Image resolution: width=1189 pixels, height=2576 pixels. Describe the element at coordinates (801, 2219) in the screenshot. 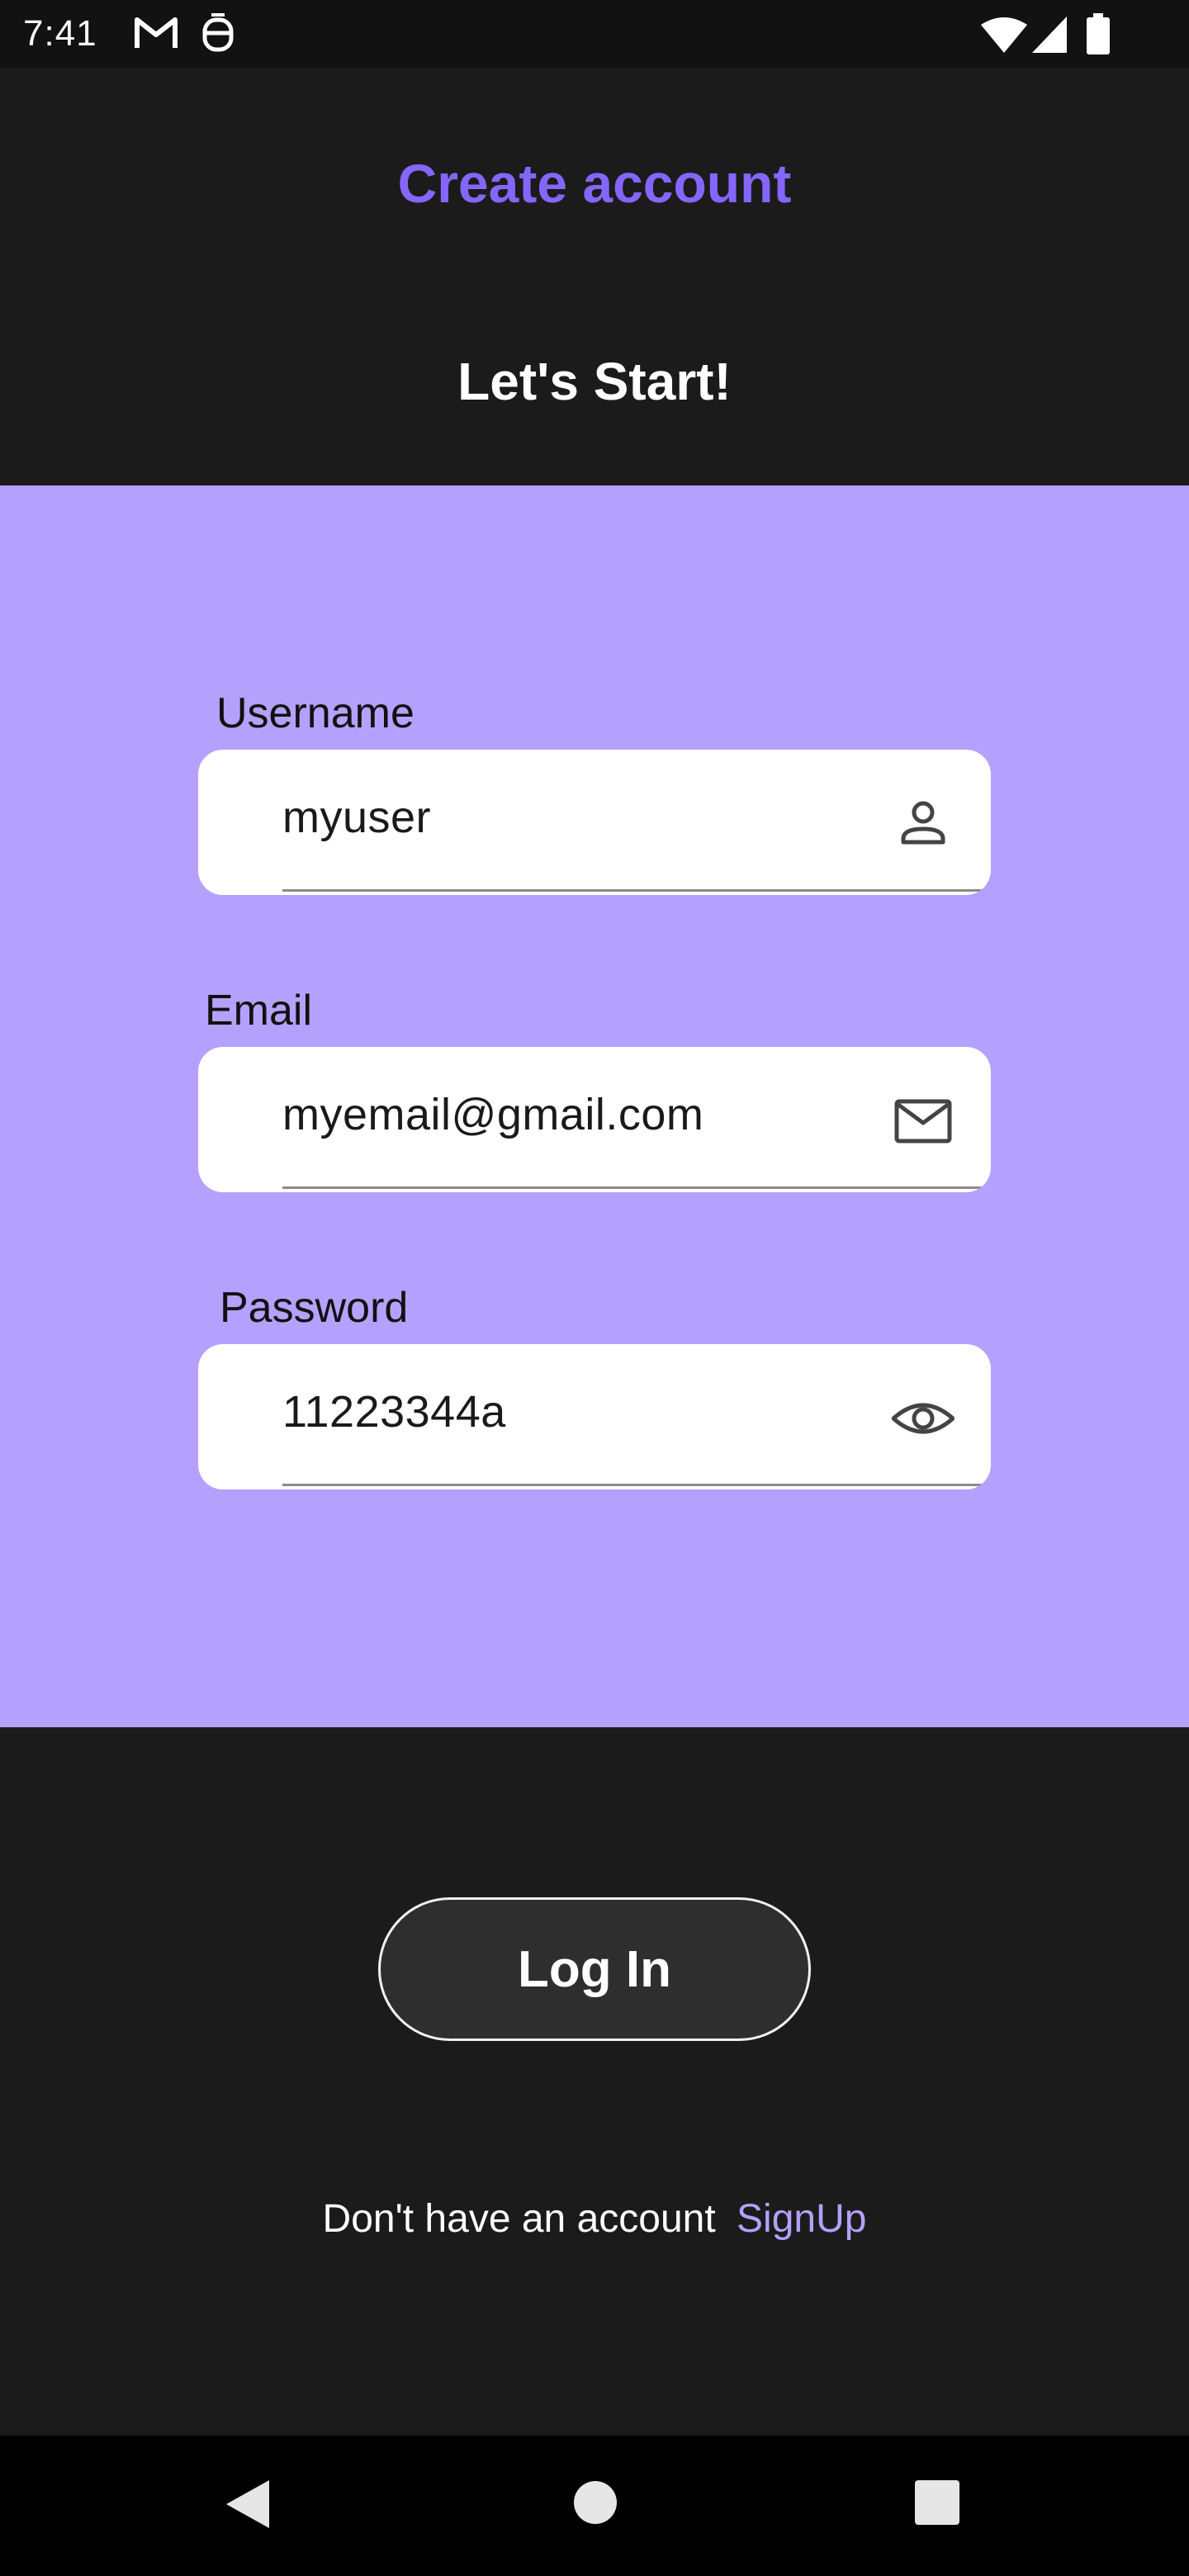

I see `signup-link: SignUp` at that location.